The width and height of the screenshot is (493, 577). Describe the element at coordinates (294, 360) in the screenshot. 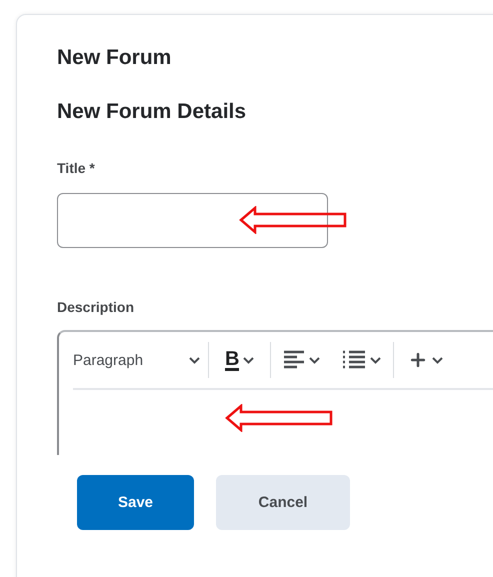

I see `align-left-icon` at that location.